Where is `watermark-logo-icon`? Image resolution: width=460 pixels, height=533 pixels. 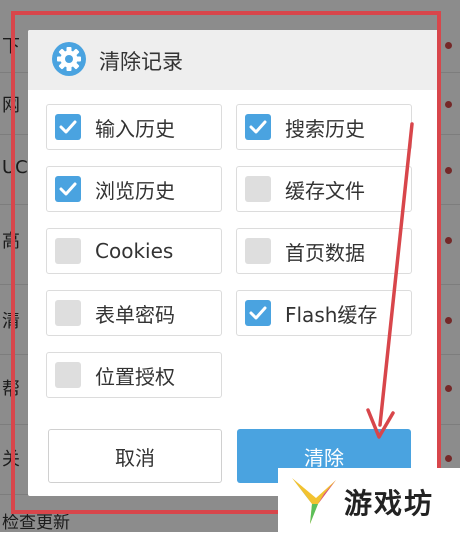 watermark-logo-icon is located at coordinates (313, 502).